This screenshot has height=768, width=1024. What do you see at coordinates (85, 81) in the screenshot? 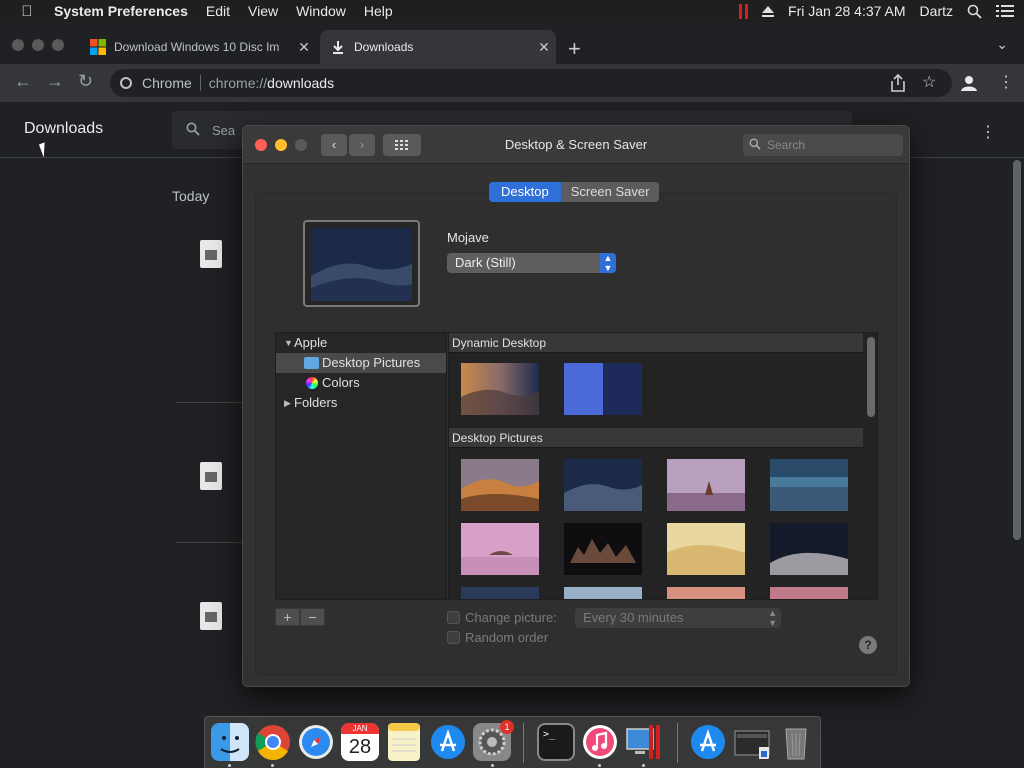
I see `reload-icon: ↻` at bounding box center [85, 81].